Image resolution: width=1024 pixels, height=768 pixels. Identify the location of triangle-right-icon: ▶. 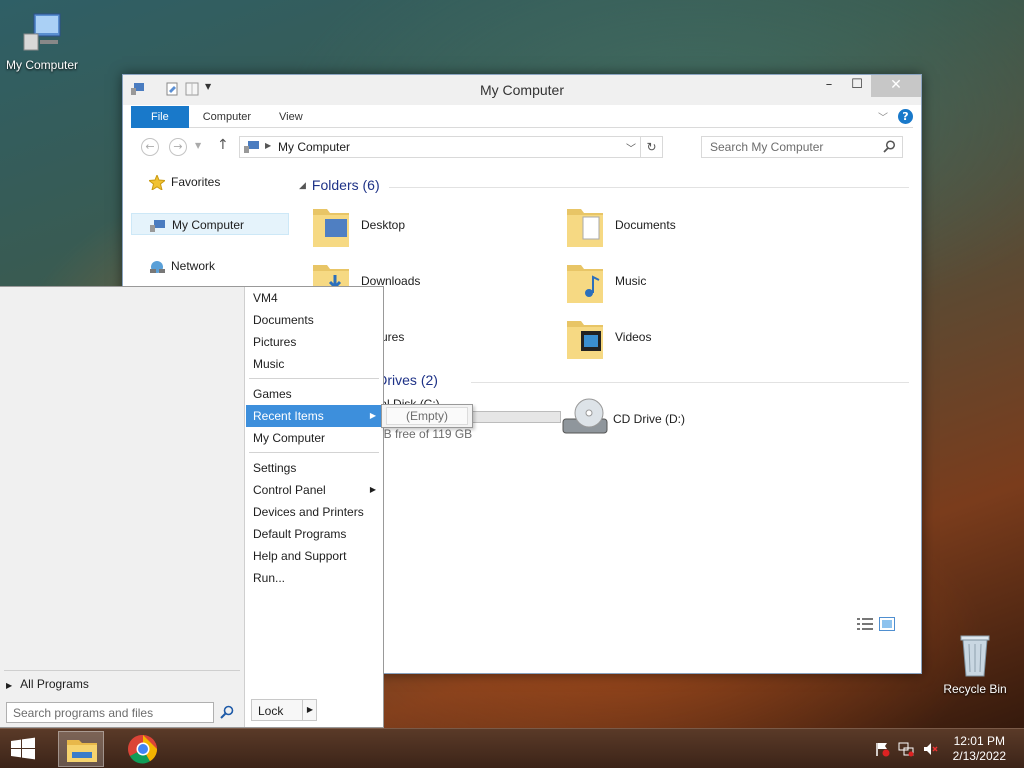
(9, 685).